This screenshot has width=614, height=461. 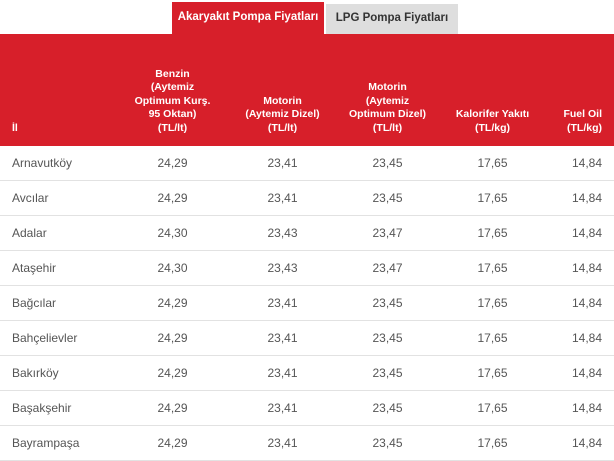 I want to click on province-cell: Bahçelievler, so click(x=57, y=338).